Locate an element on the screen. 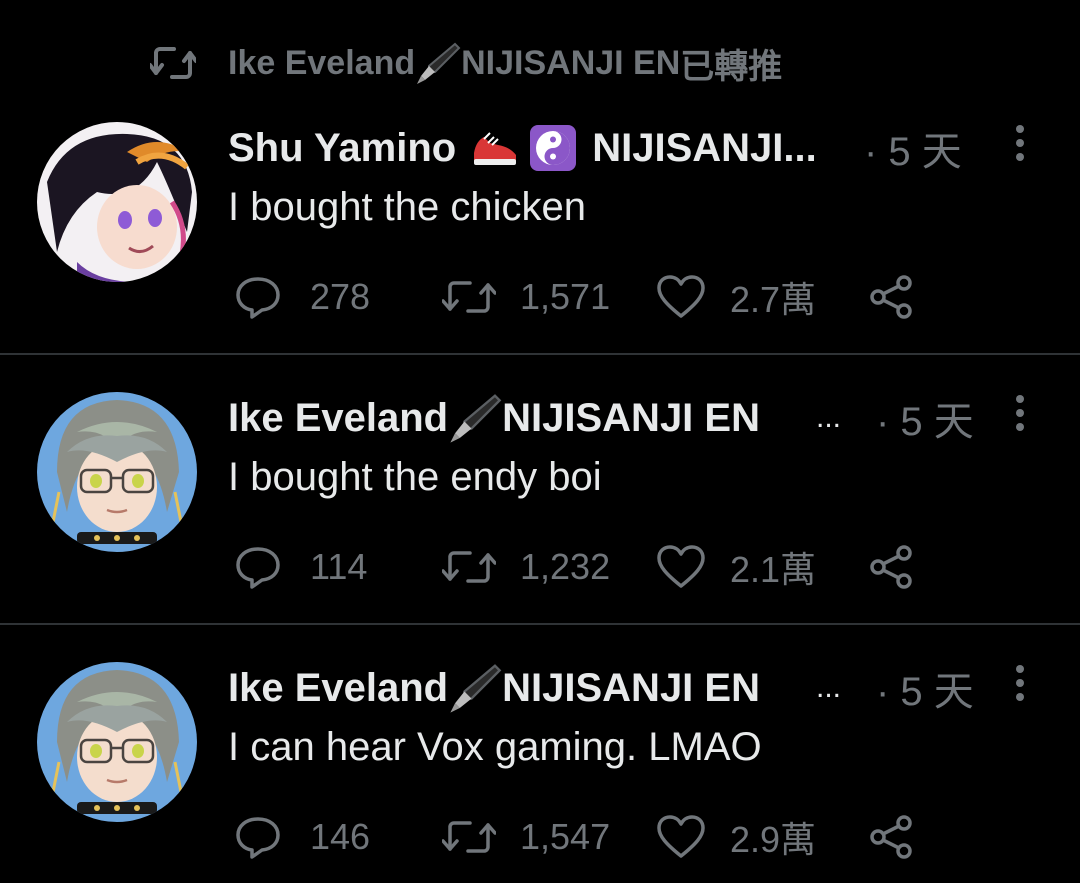 Image resolution: width=1080 pixels, height=883 pixels. tweet-text: I bought the chicken is located at coordinates (407, 207).